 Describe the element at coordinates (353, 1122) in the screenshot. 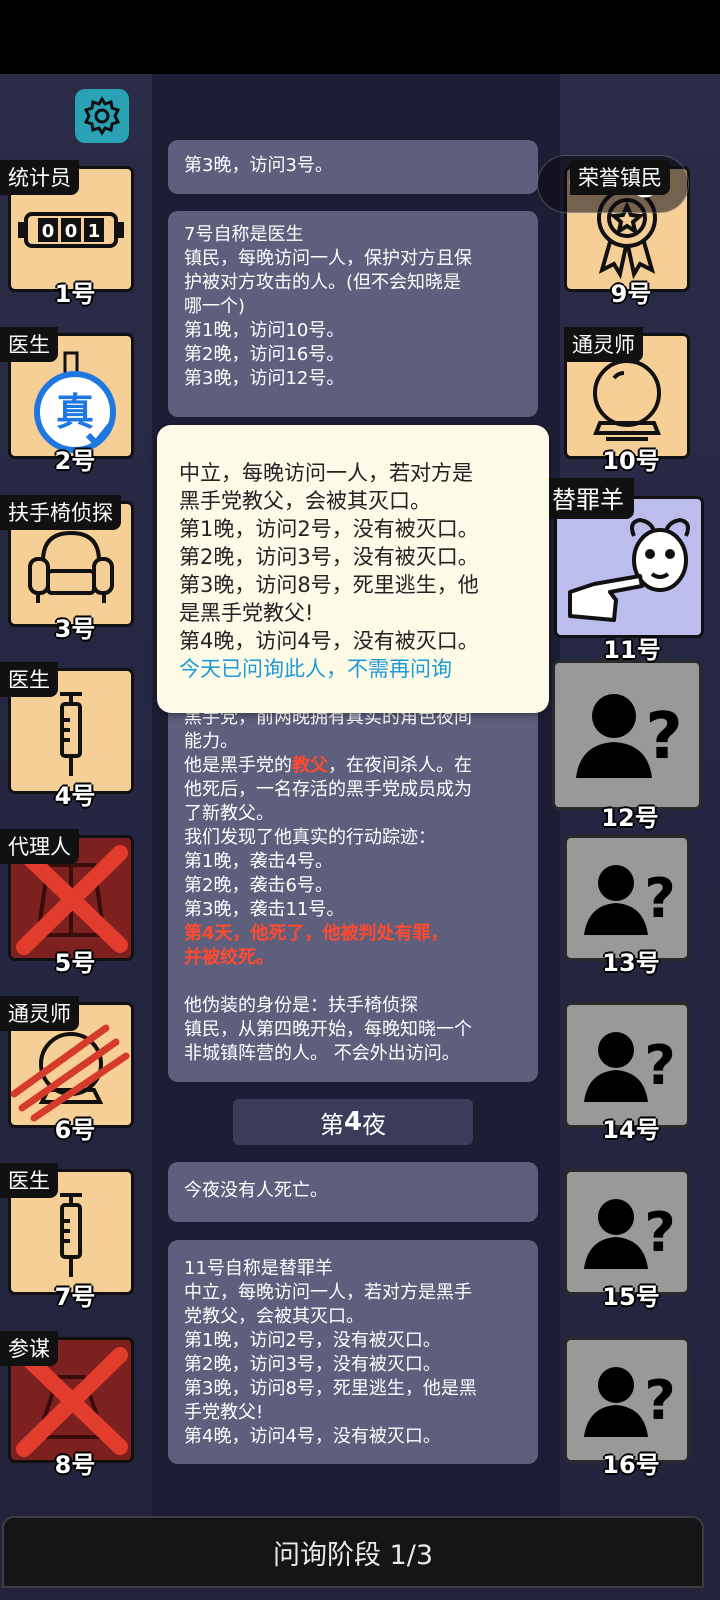

I see `night-number: 4` at that location.